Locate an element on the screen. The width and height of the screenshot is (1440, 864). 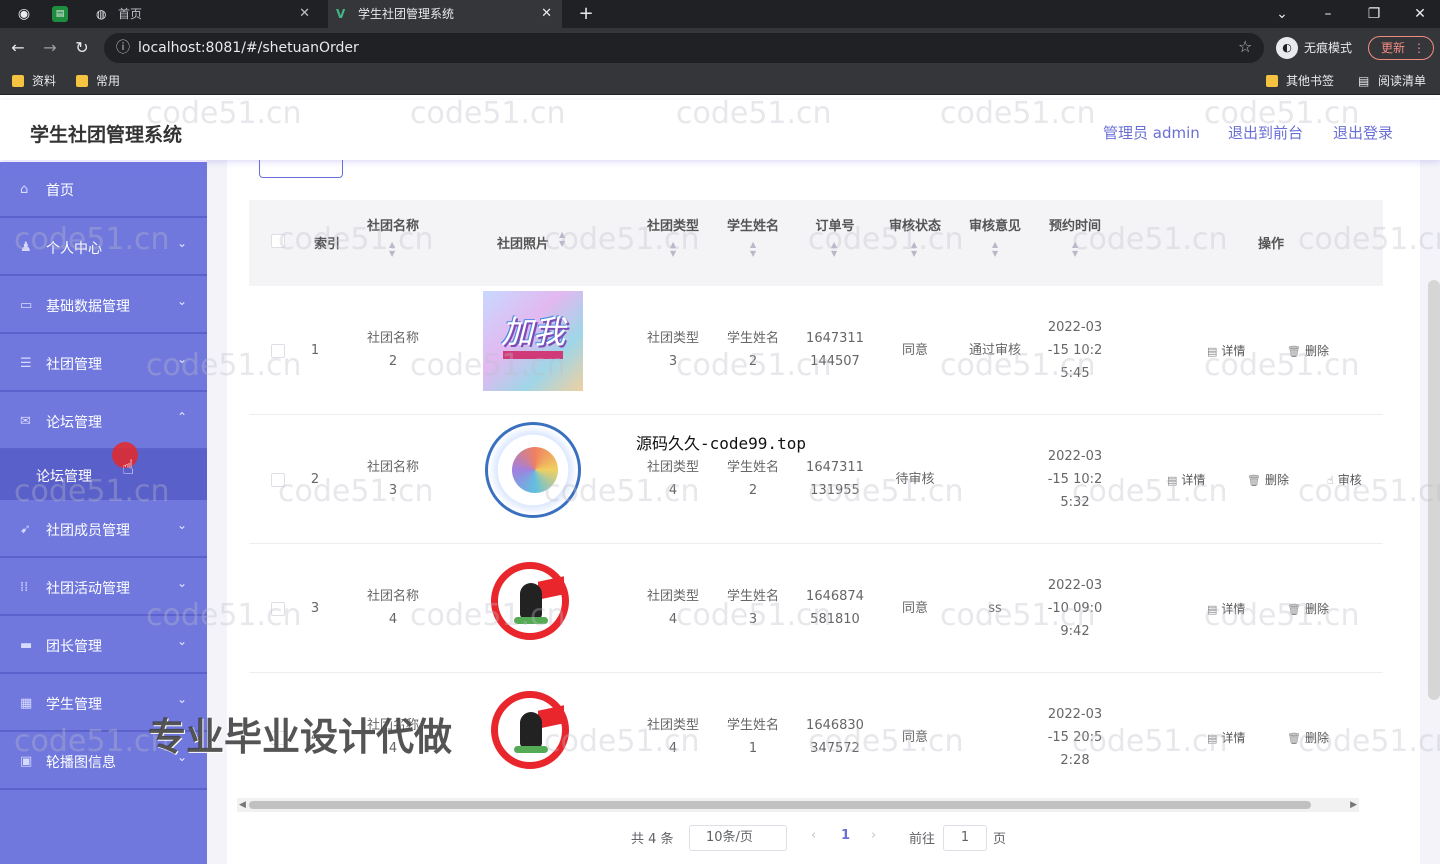
url-text: localhost:8081/#/shetuanOrder is located at coordinates (248, 48).